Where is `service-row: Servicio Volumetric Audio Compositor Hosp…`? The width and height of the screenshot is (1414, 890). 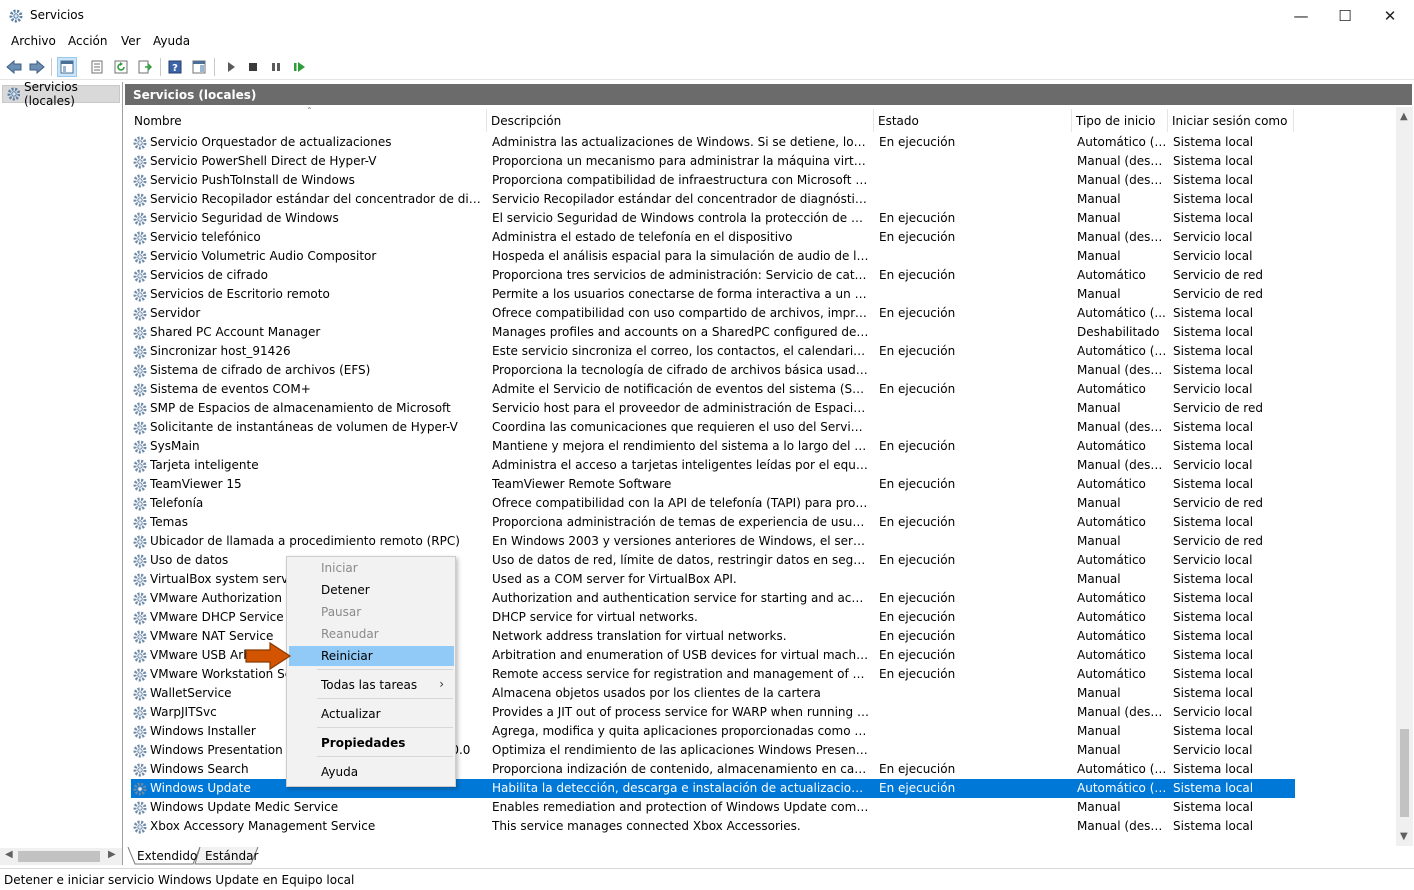 service-row: Servicio Volumetric Audio Compositor Hosp… is located at coordinates (713, 256).